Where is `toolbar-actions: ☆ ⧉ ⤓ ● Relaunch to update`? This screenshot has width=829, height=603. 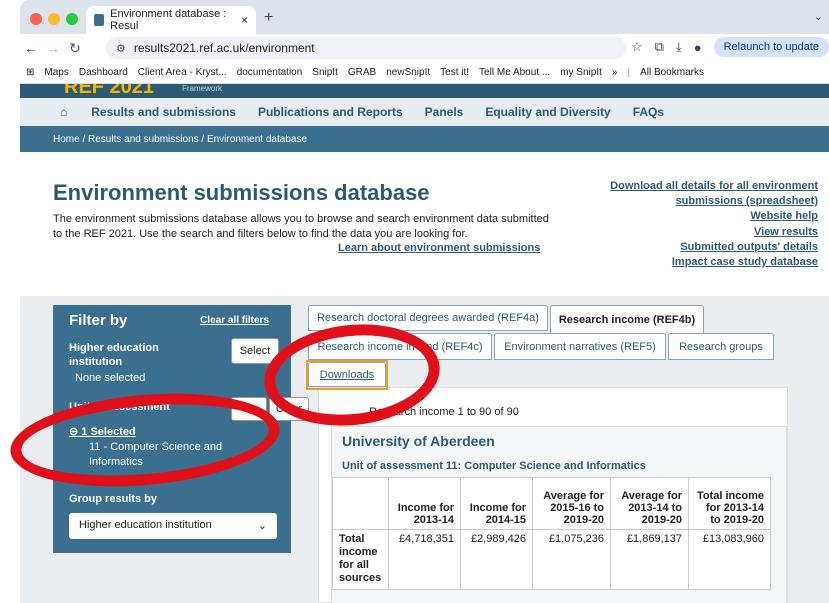
toolbar-actions: ☆ ⧉ ⤓ ● Relaunch to update is located at coordinates (730, 47).